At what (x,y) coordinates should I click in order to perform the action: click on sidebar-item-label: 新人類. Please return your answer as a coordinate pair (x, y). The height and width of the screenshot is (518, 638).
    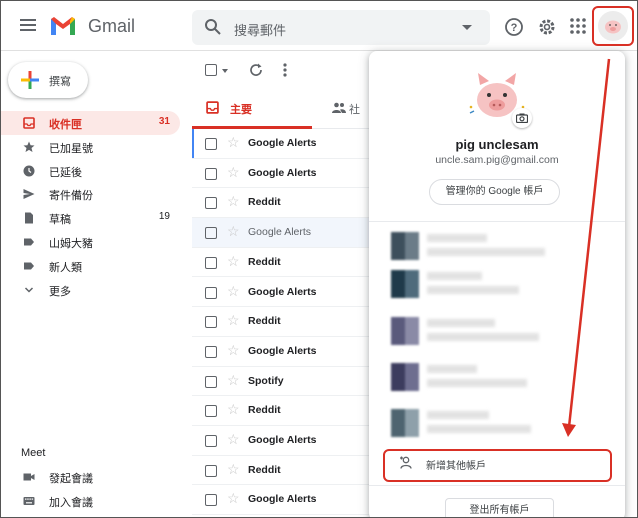
    Looking at the image, I should click on (65, 268).